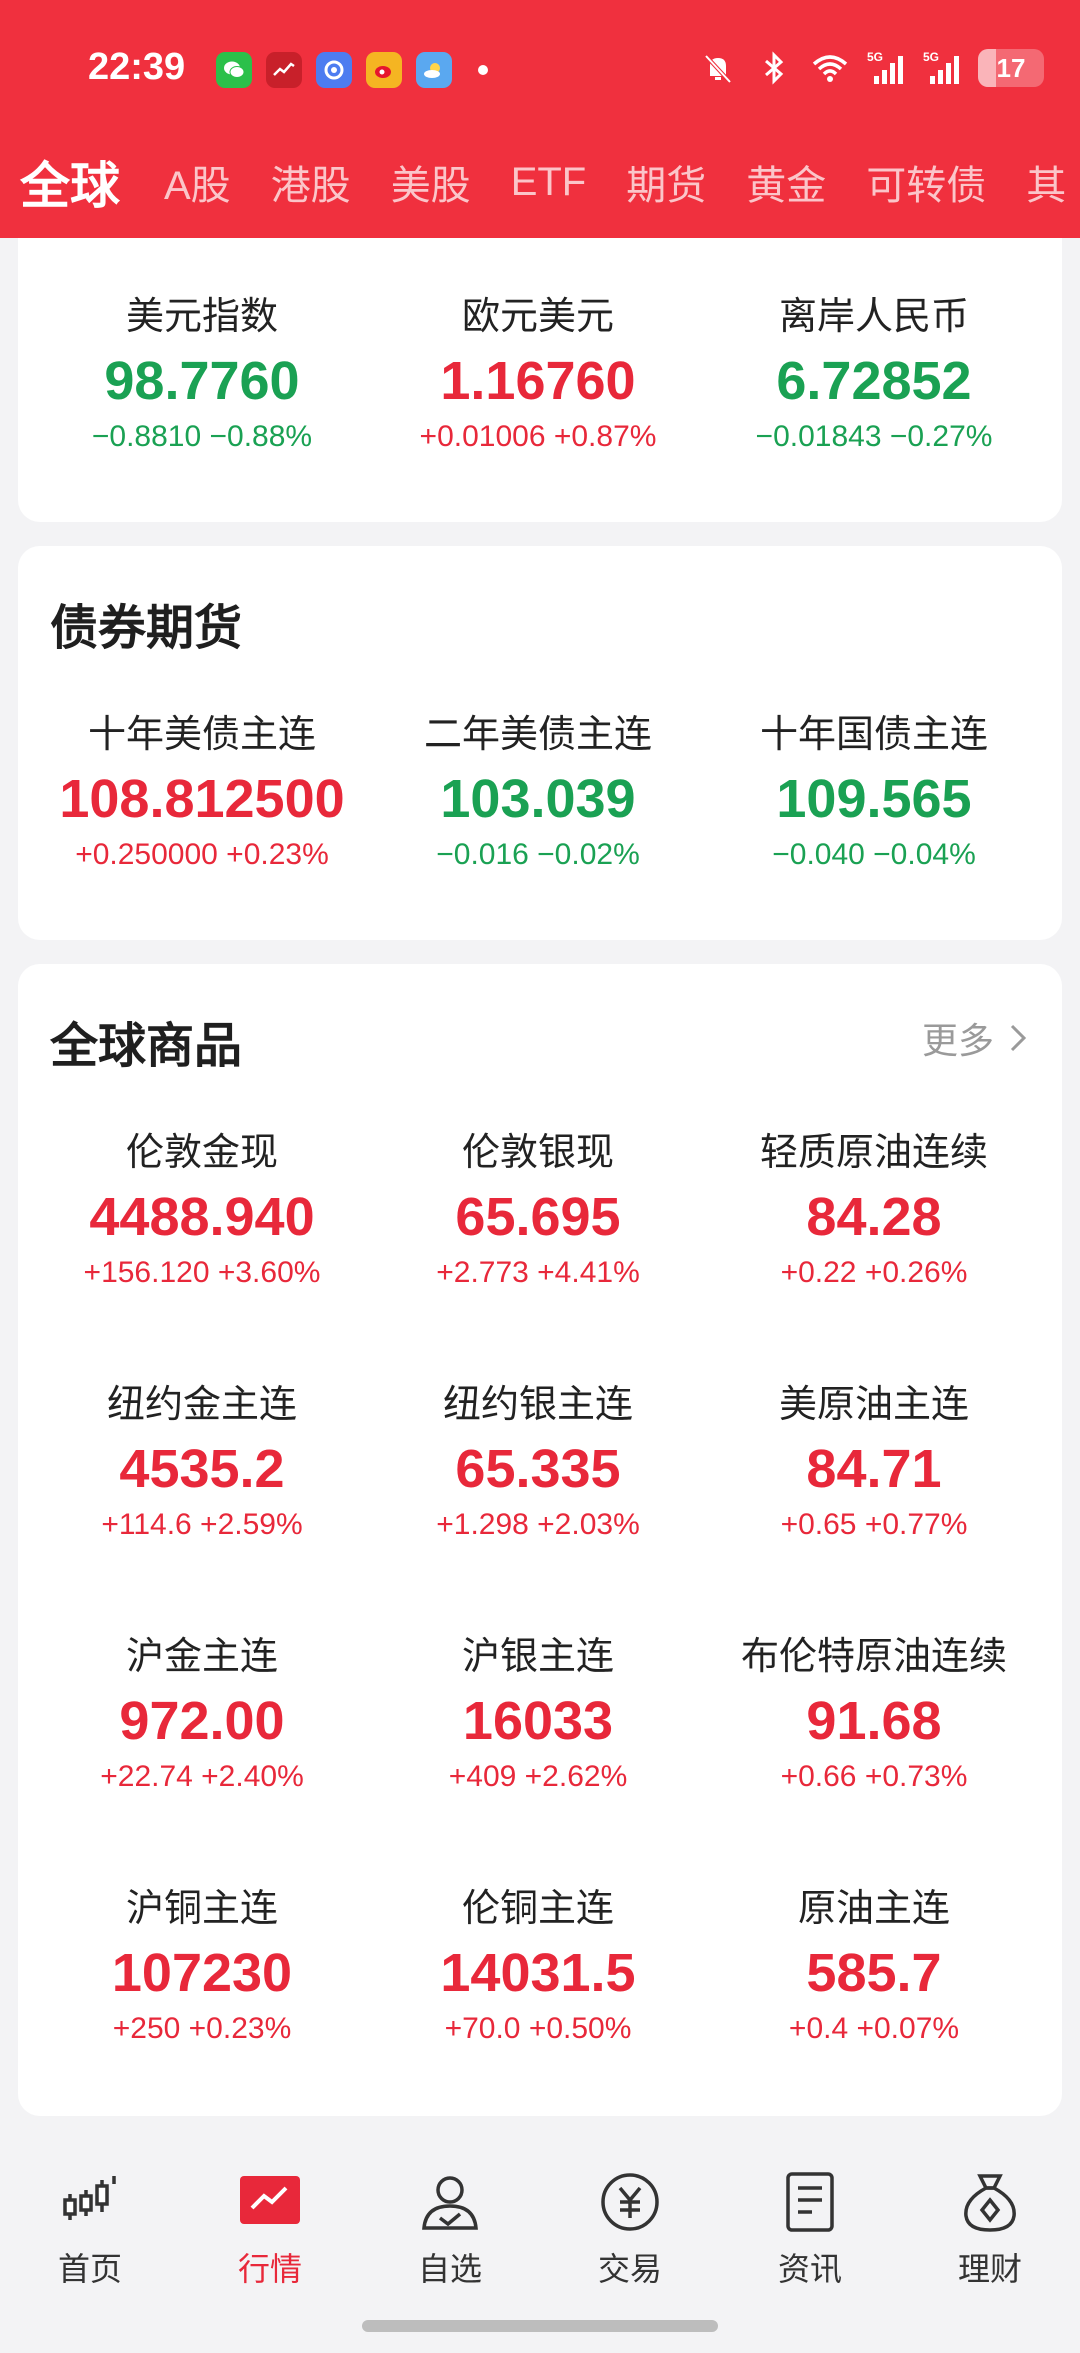  What do you see at coordinates (874, 1272) in the screenshot?
I see `quote-change: +0.22 +0.26%` at bounding box center [874, 1272].